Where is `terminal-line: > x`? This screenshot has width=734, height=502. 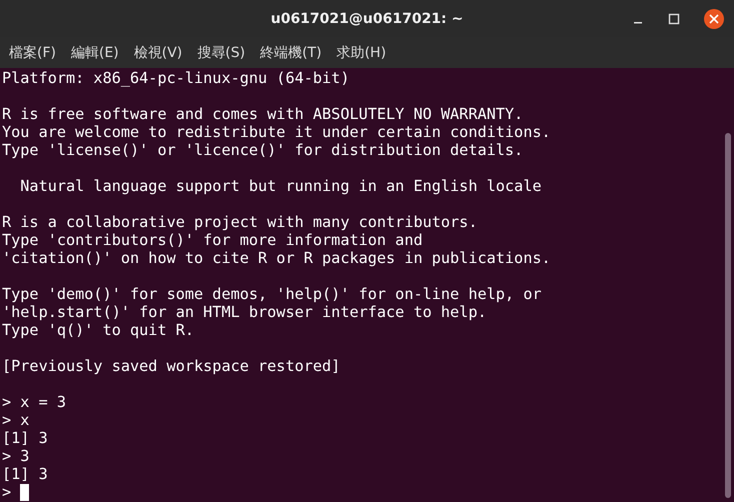
terminal-line: > x is located at coordinates (16, 420).